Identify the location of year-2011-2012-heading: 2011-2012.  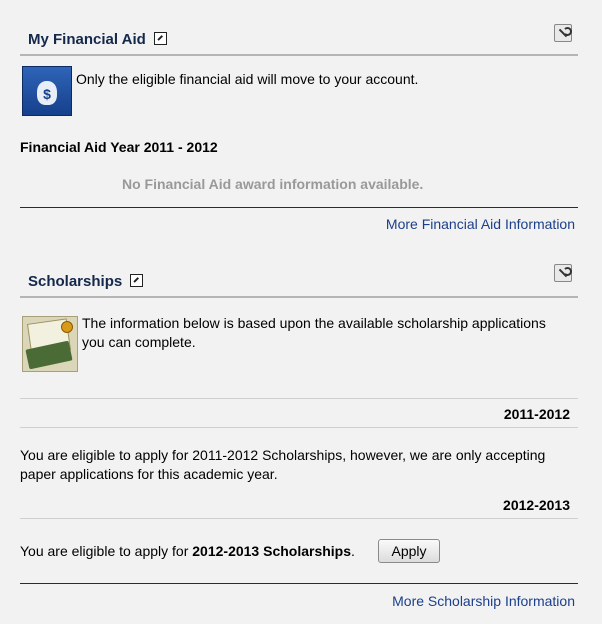
(536, 414).